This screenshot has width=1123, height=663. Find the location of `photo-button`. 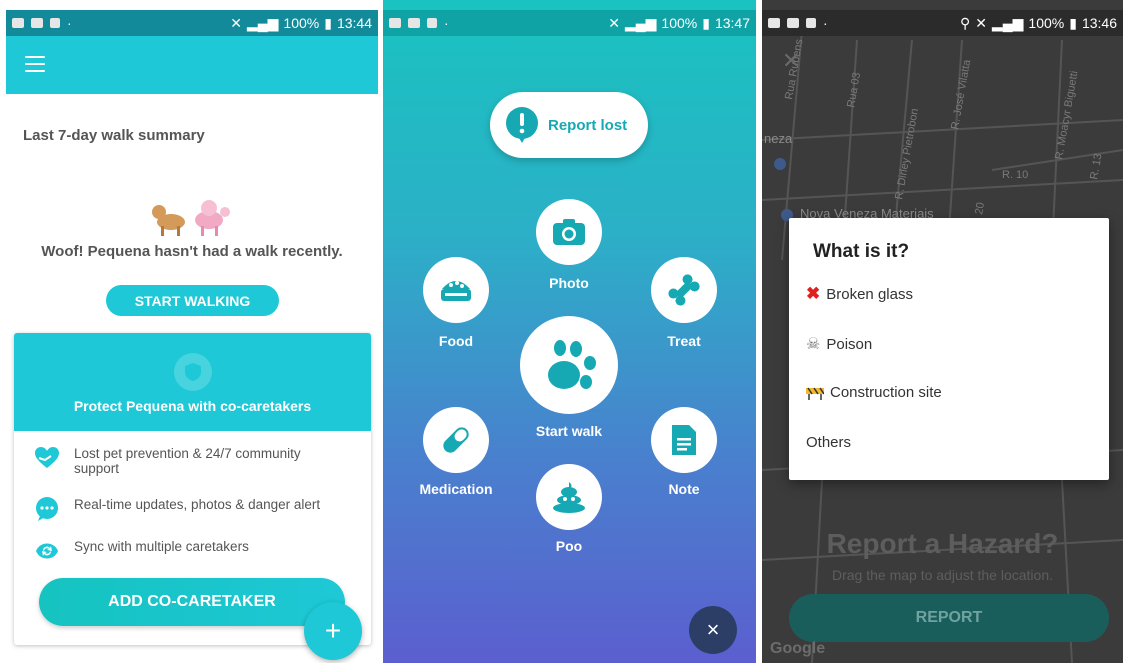

photo-button is located at coordinates (569, 232).